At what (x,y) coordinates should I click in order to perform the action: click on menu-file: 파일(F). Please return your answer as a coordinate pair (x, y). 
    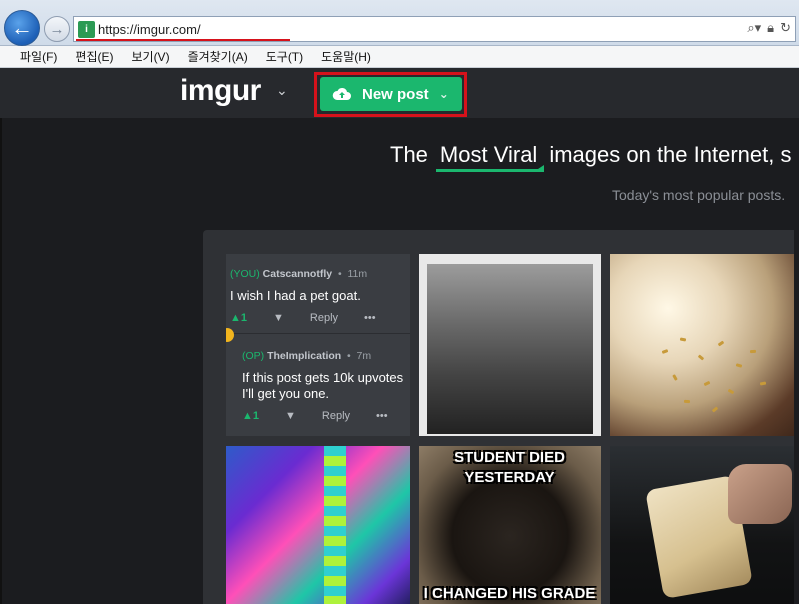
    Looking at the image, I should click on (38, 56).